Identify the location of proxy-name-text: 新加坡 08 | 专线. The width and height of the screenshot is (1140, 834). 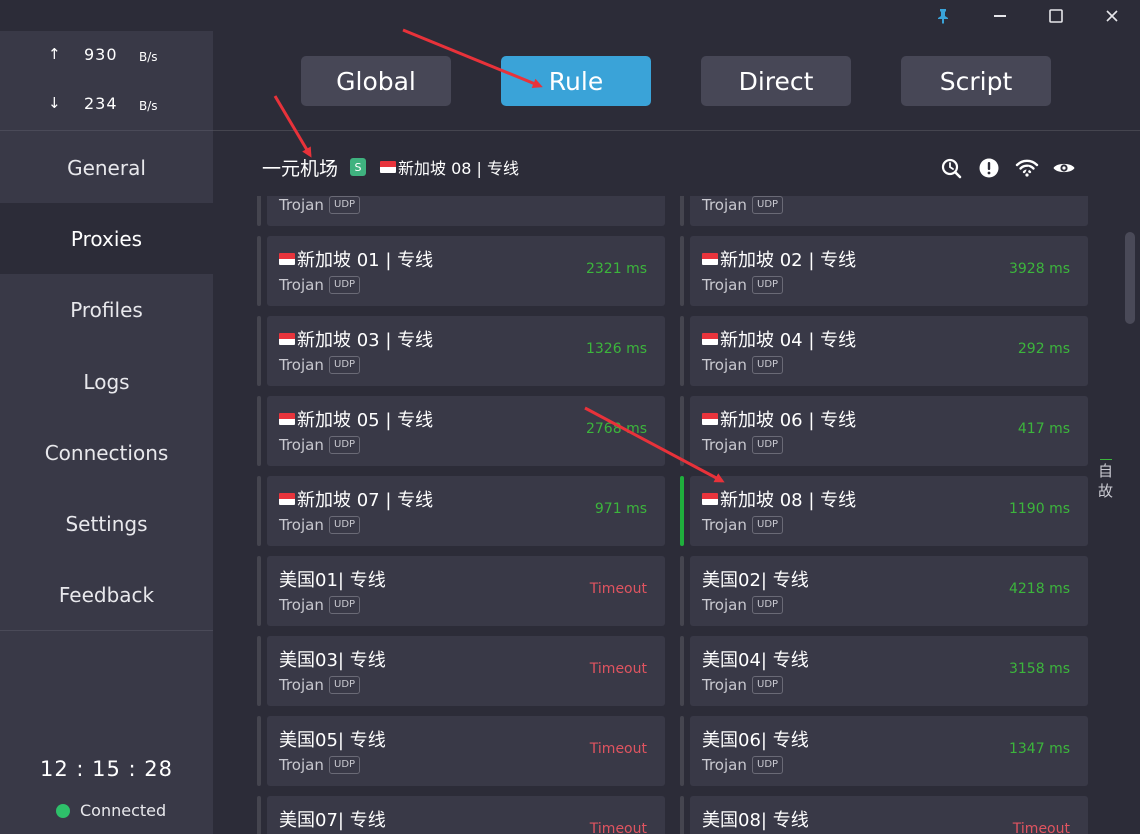
(788, 500).